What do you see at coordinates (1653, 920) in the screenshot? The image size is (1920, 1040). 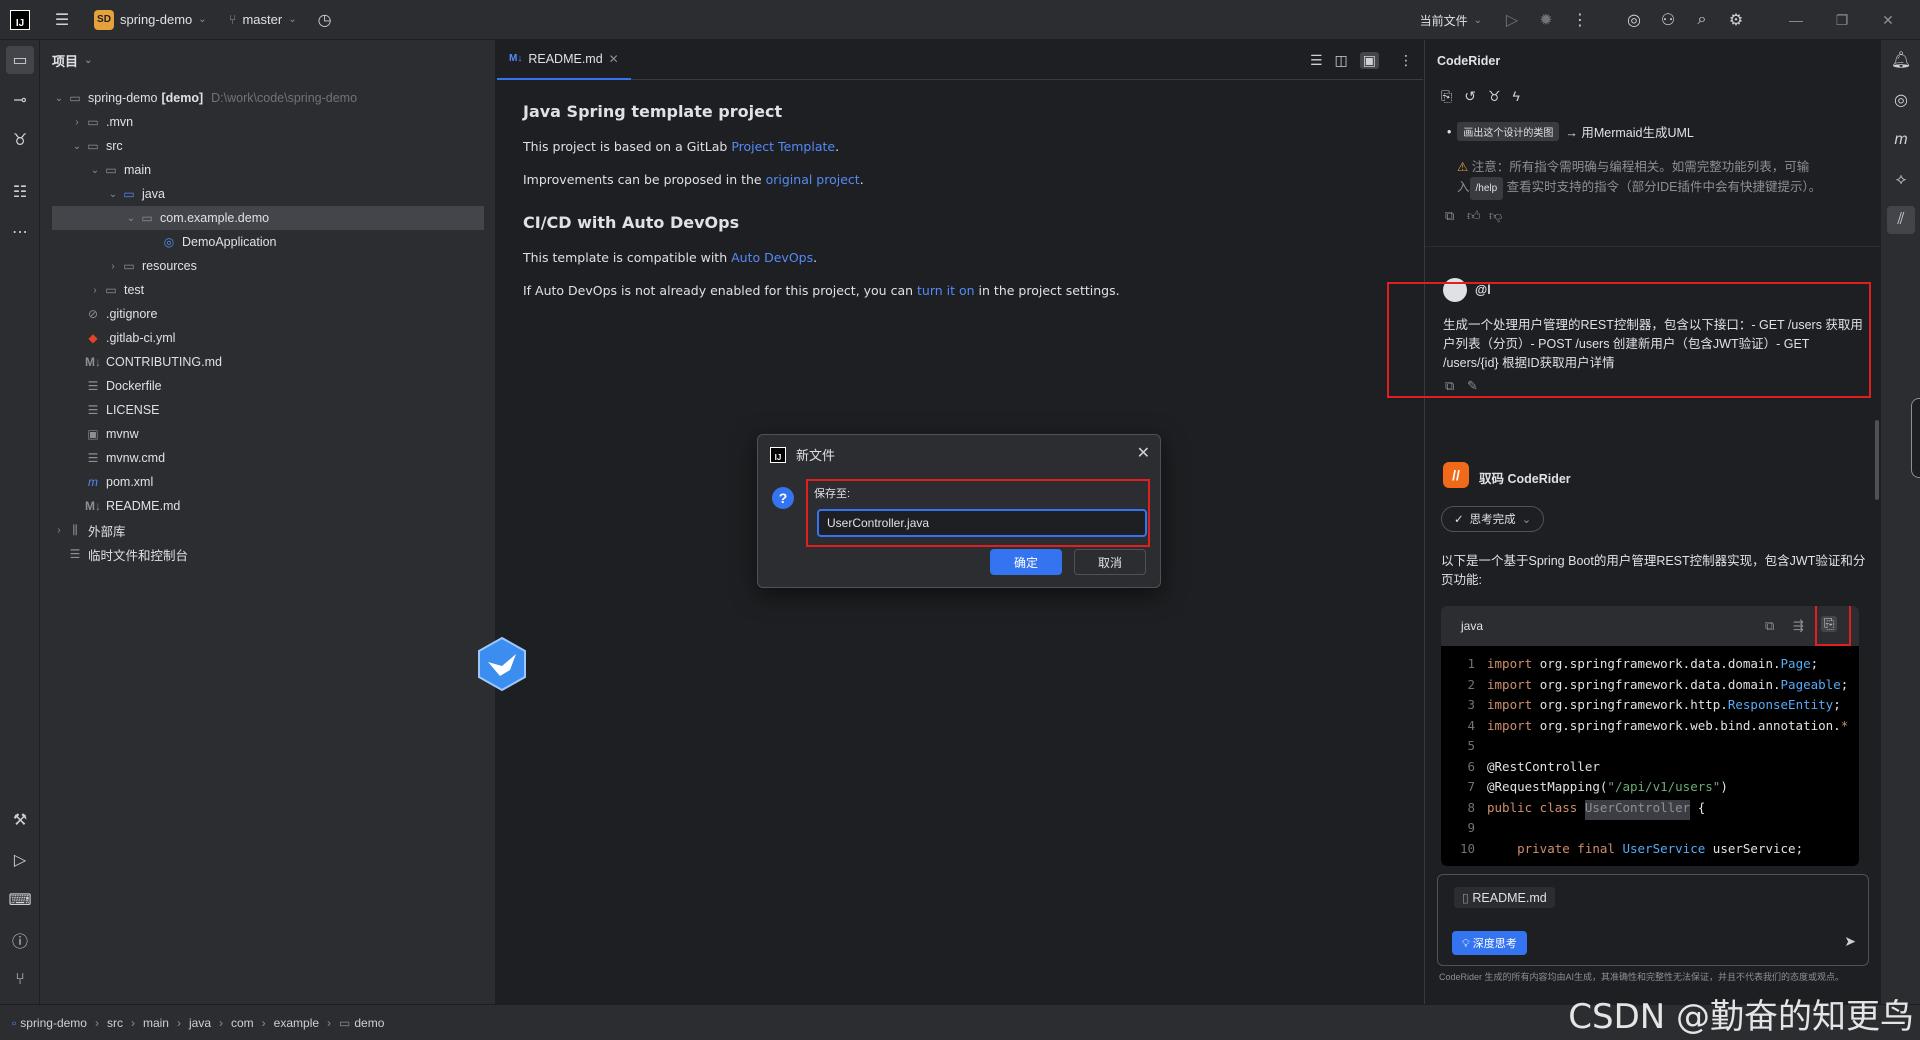 I see `chat-input-box: ▯ README.md 💡︎ 深度思考 ➤` at bounding box center [1653, 920].